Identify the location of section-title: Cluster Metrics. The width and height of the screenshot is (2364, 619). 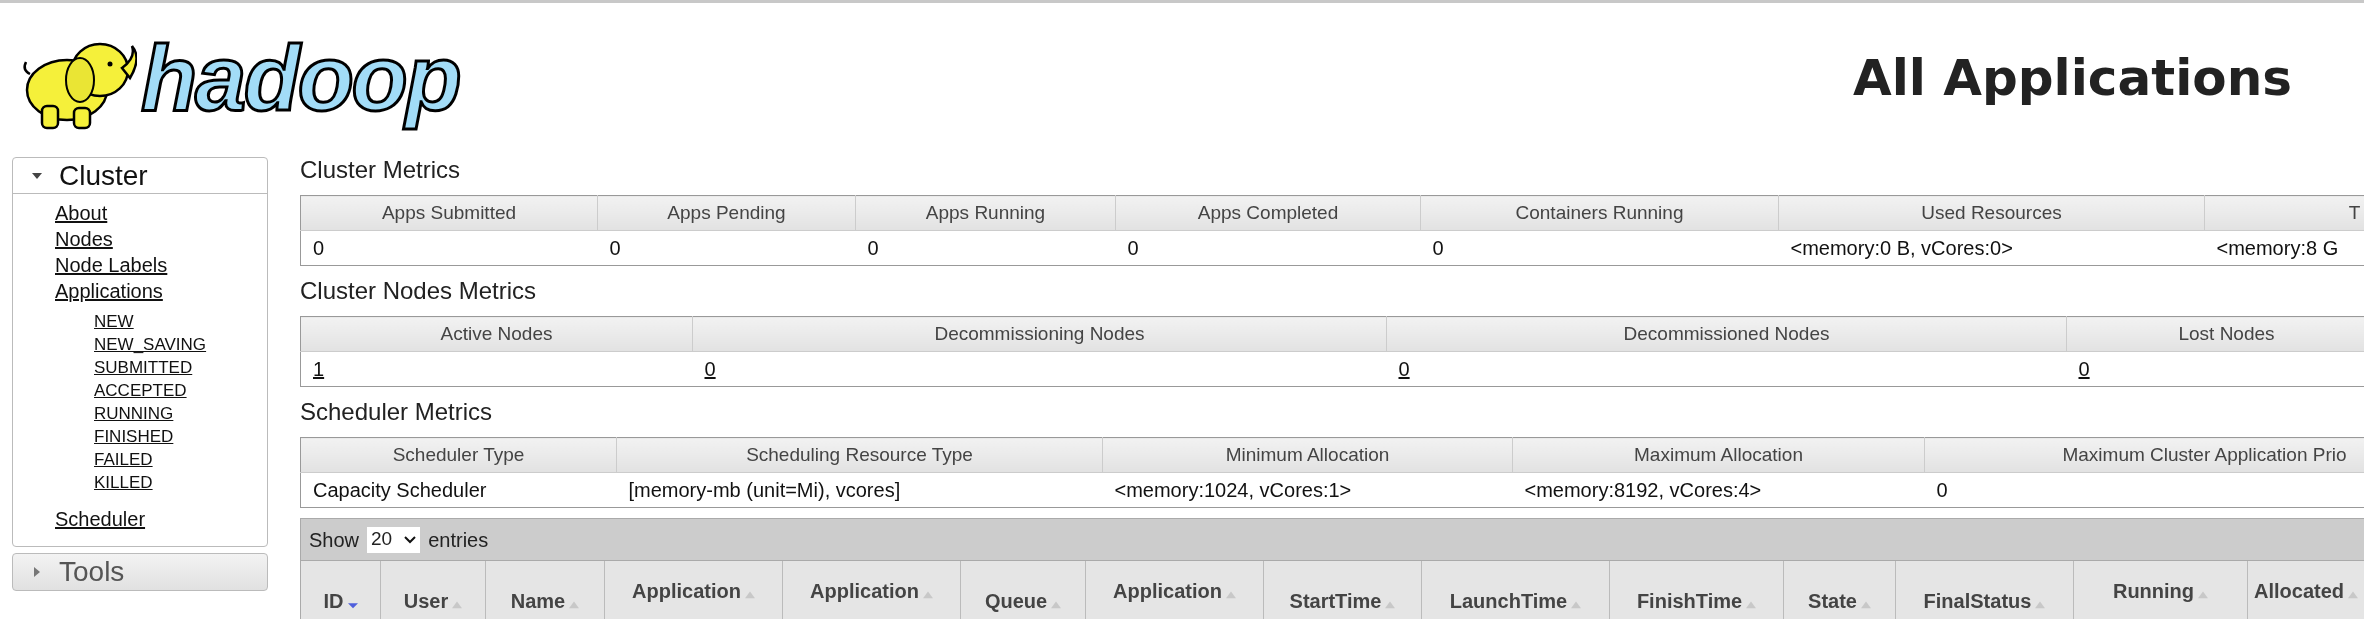
(381, 170).